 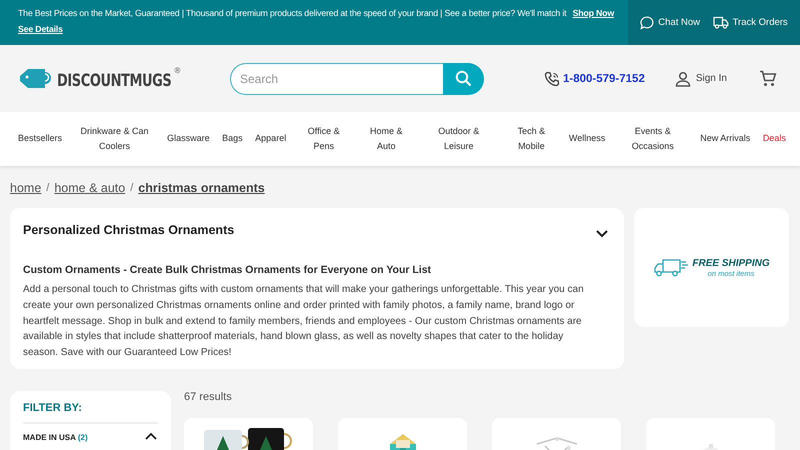 What do you see at coordinates (587, 139) in the screenshot?
I see `nav-link: Wellness` at bounding box center [587, 139].